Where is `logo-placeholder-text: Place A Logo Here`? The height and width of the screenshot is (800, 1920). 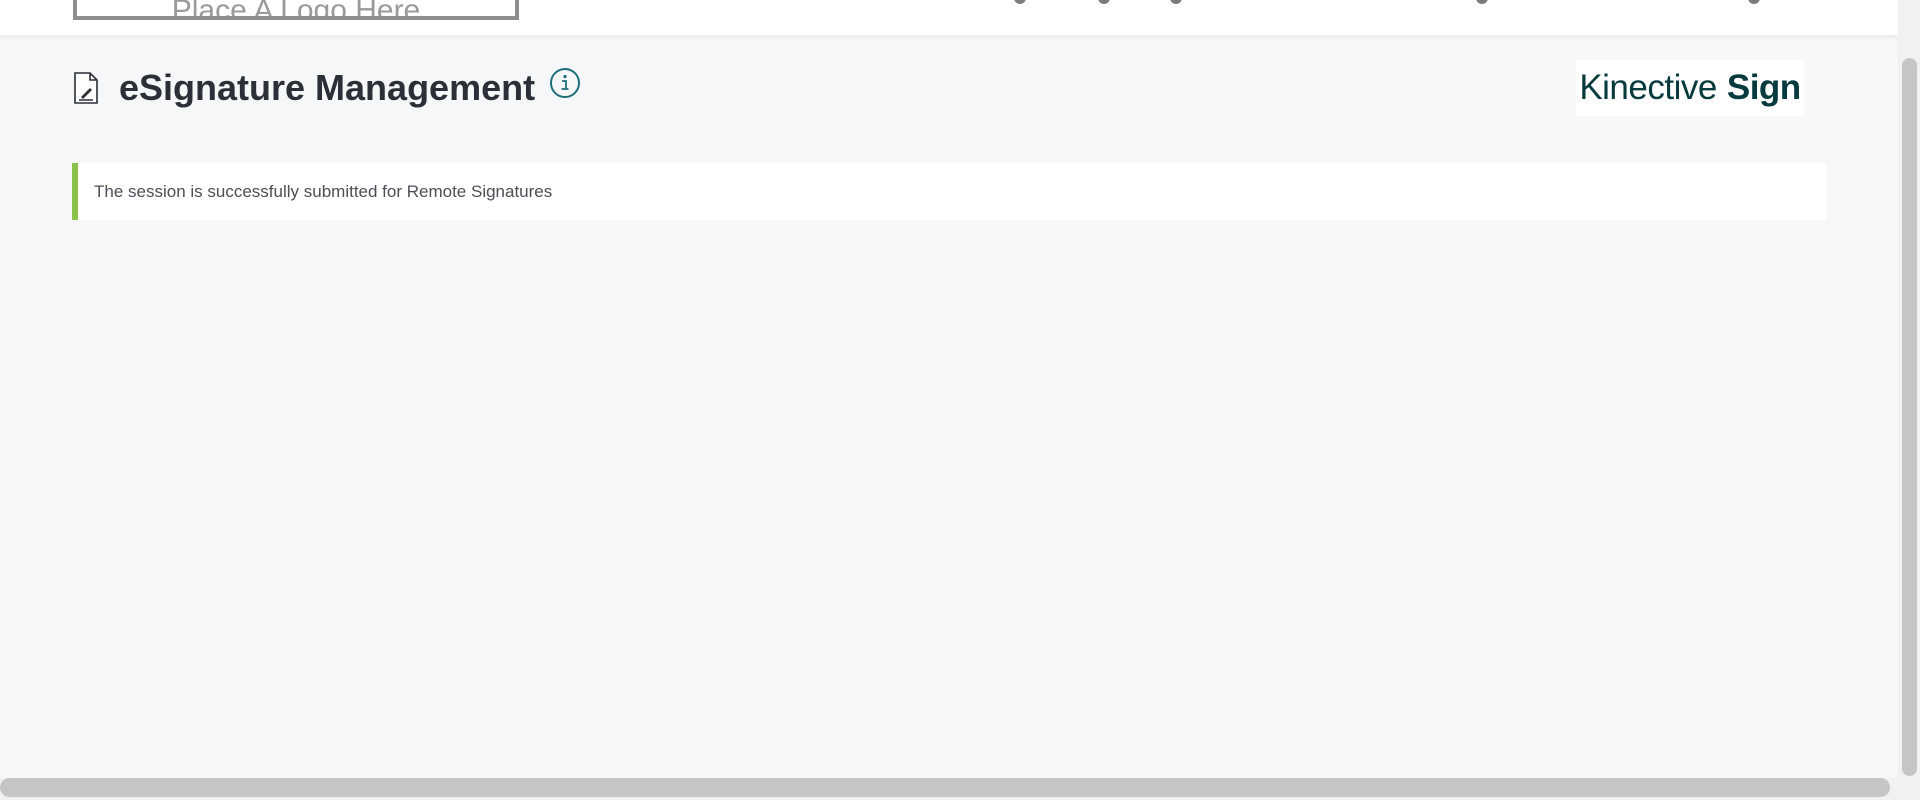 logo-placeholder-text: Place A Logo Here is located at coordinates (296, 10).